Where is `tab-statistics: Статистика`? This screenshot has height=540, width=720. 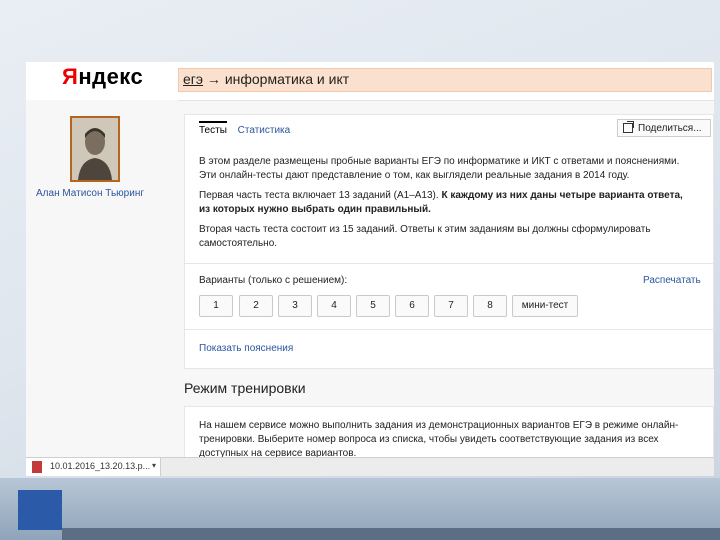
tab-statistics: Статистика is located at coordinates (264, 131).